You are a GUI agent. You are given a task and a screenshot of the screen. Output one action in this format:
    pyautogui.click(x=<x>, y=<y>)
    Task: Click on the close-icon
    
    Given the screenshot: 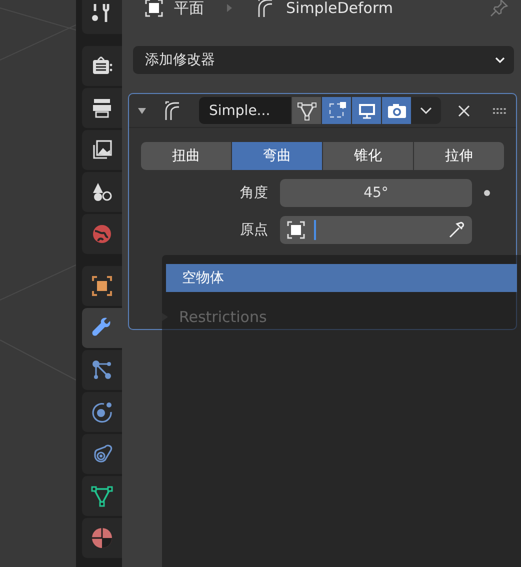 What is the action you would take?
    pyautogui.click(x=464, y=111)
    